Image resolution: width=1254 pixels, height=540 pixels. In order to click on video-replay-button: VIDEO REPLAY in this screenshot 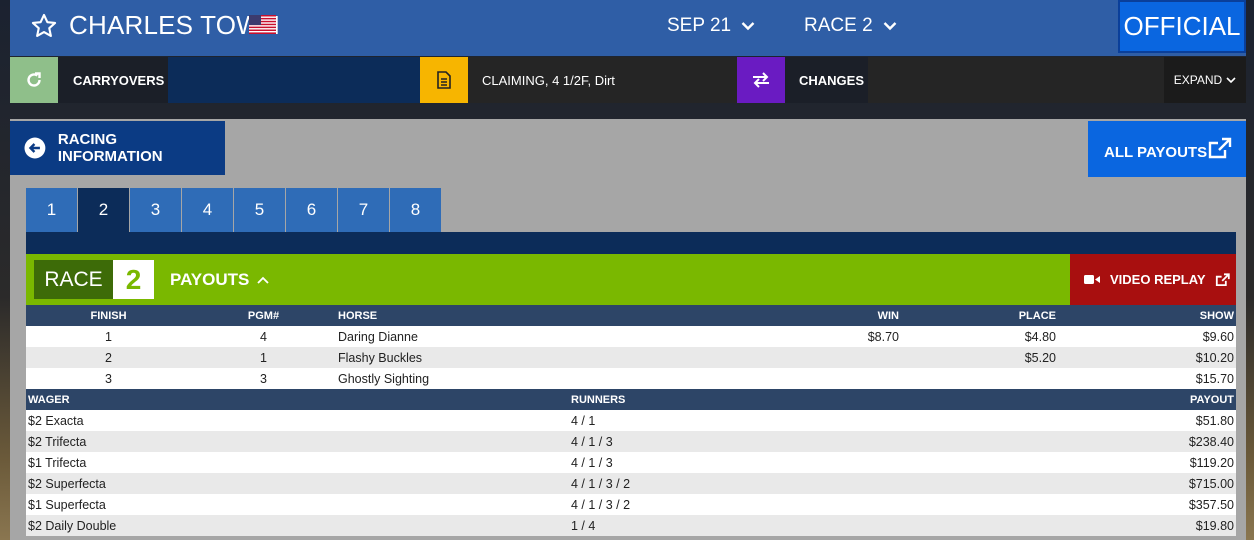, I will do `click(1139, 279)`.